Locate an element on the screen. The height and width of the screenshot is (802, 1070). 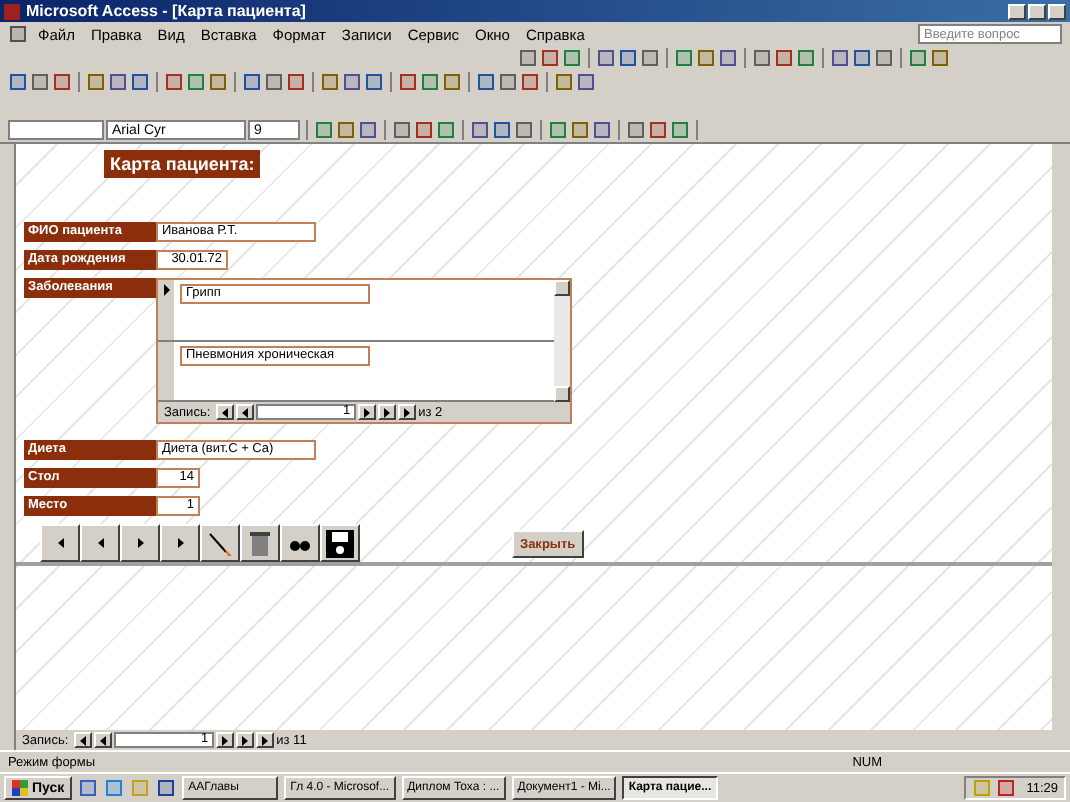
row-selector is located at coordinates (166, 311).